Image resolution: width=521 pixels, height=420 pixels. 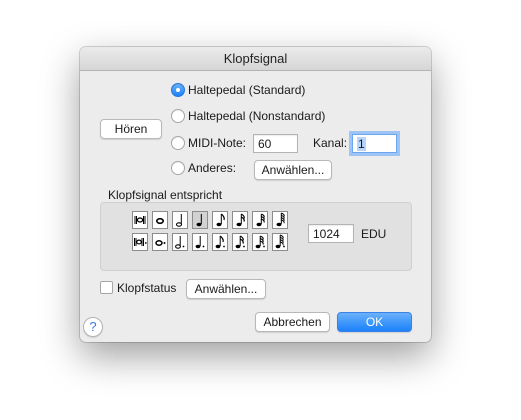 I want to click on radio-label-haltepedal-nonstandard: Haltepedal (Nonstandard), so click(x=257, y=116).